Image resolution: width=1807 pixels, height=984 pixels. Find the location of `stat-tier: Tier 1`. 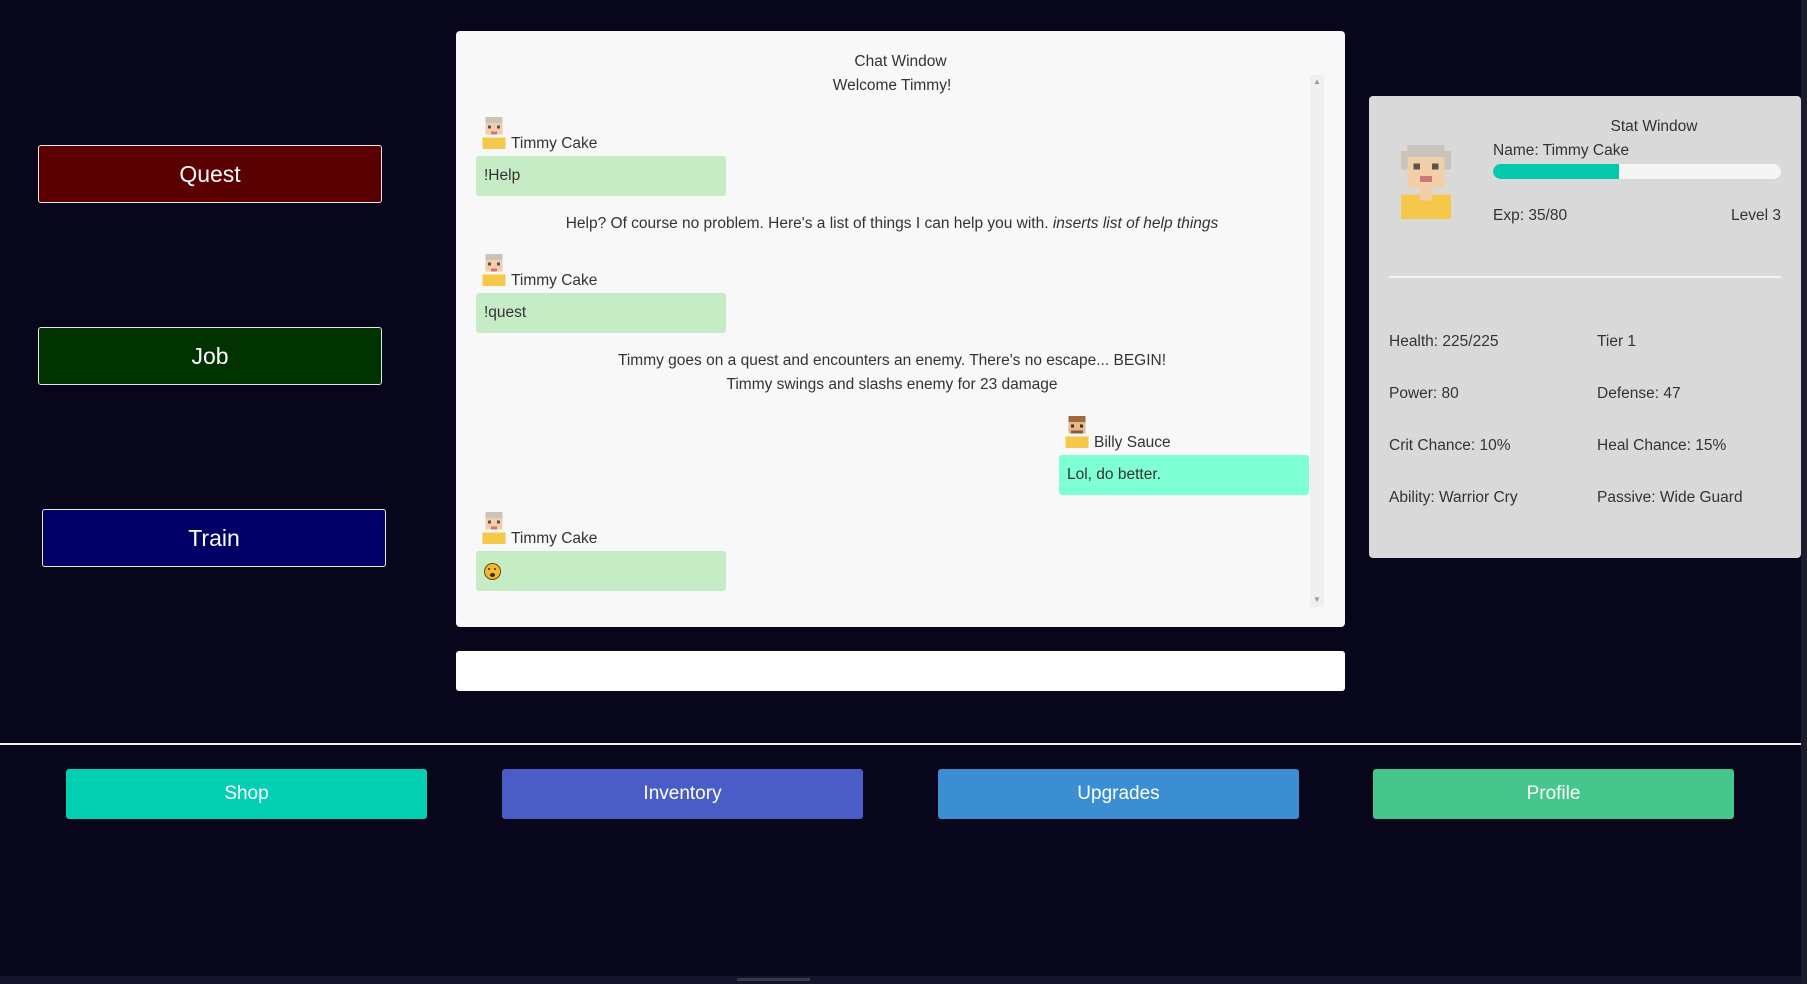

stat-tier: Tier 1 is located at coordinates (1617, 341).